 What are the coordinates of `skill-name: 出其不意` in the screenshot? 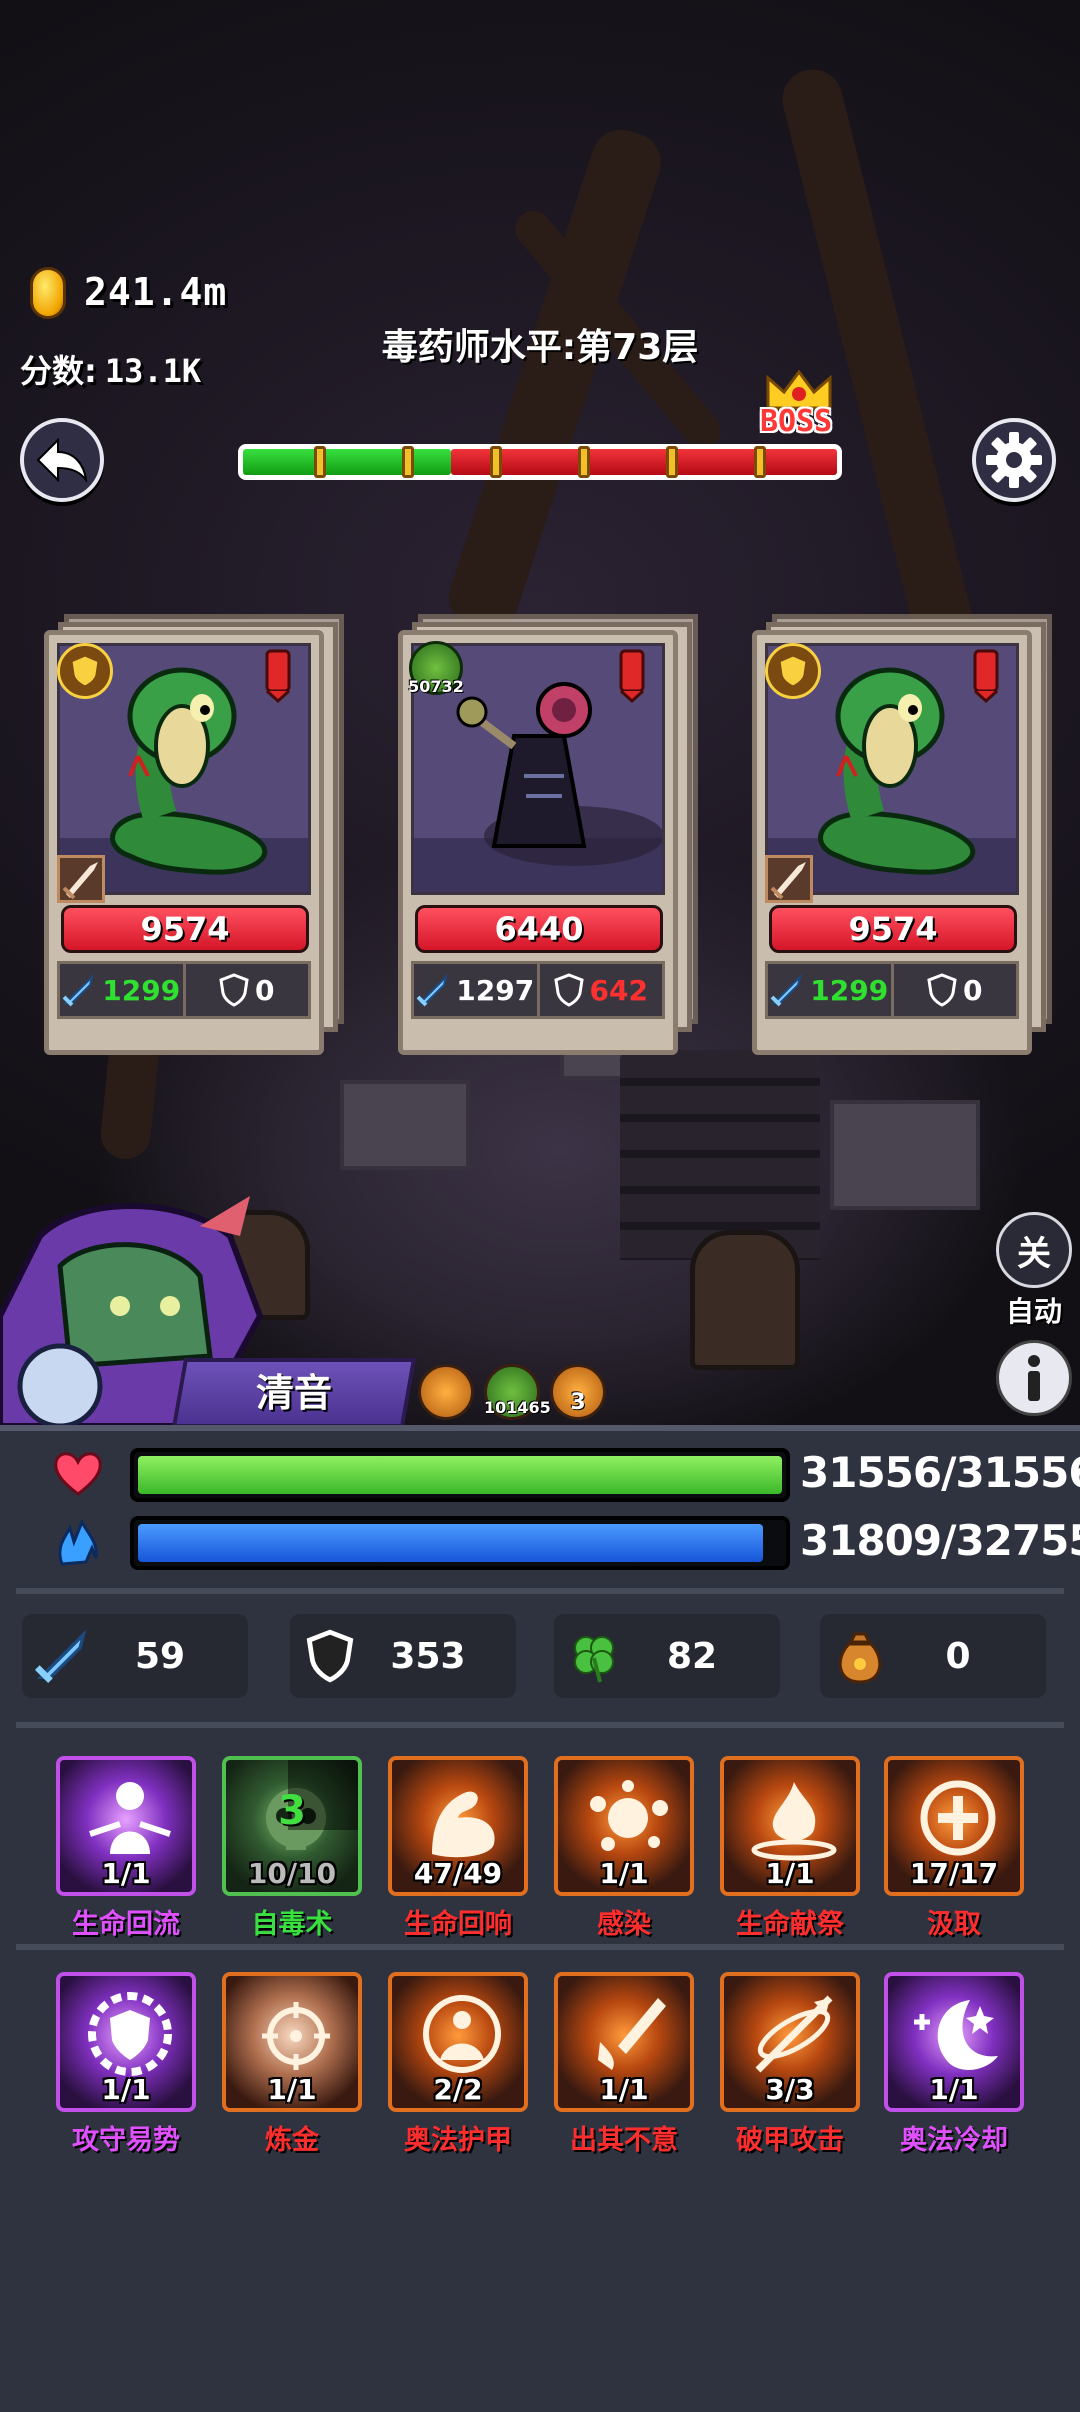 It's located at (624, 2140).